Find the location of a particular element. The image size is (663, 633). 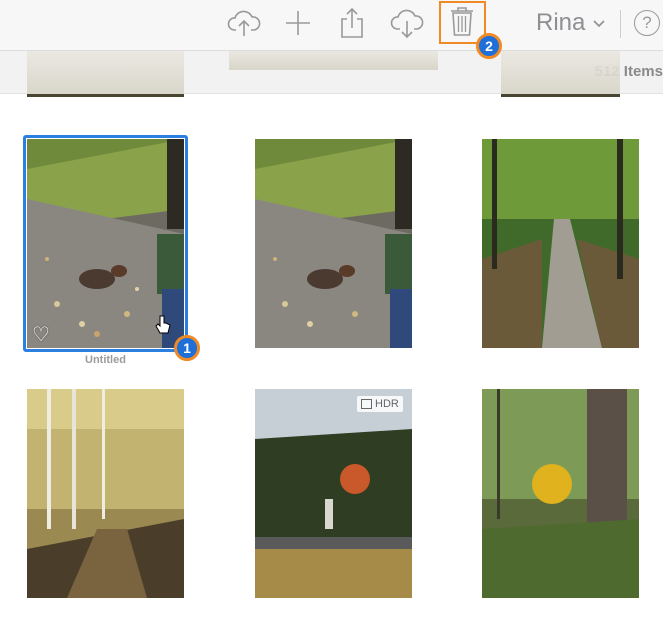

user-menu: Rina is located at coordinates (570, 23).